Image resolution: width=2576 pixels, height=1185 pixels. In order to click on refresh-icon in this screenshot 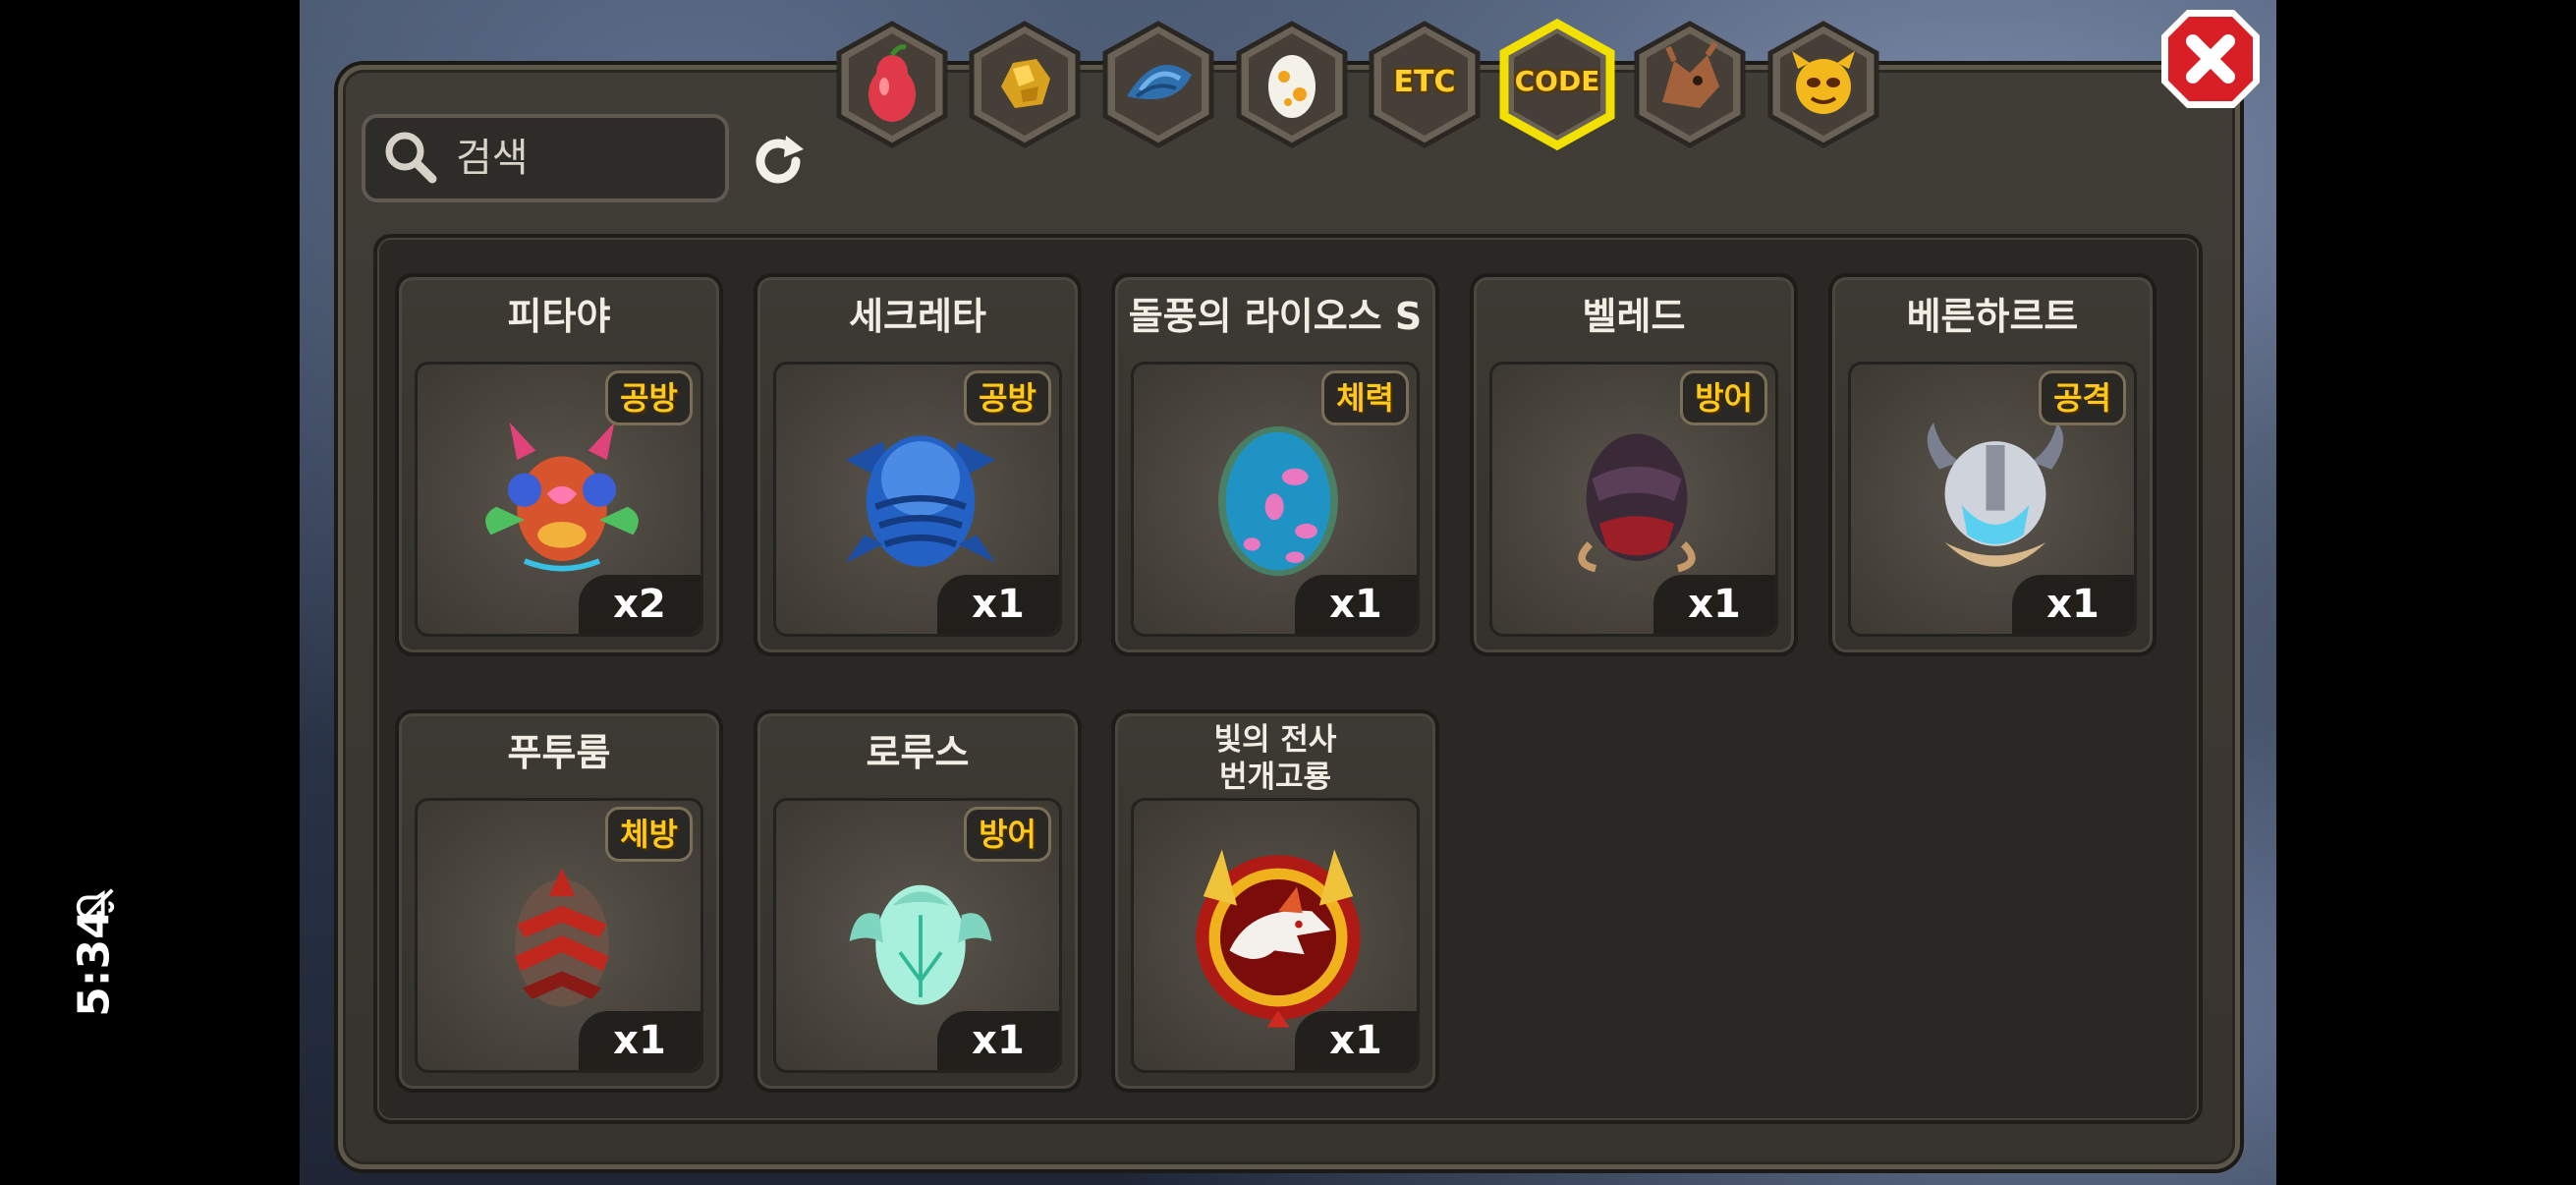, I will do `click(778, 162)`.